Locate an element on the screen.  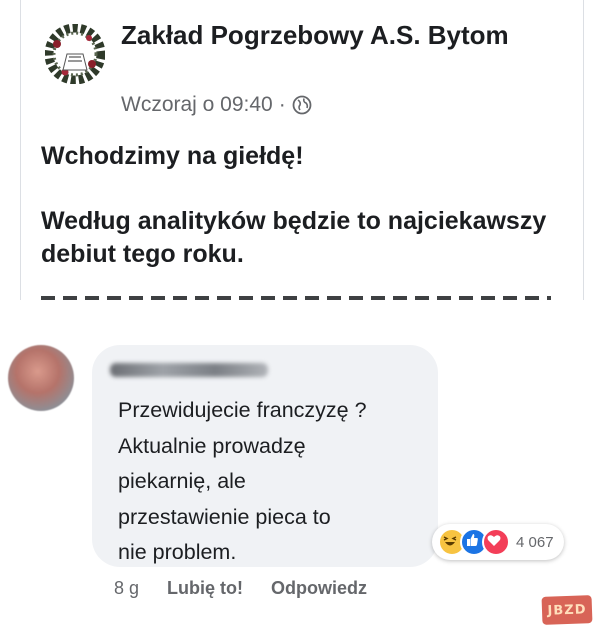
comment-actions: 8 g Lubię to! Odpowiedz is located at coordinates (240, 588).